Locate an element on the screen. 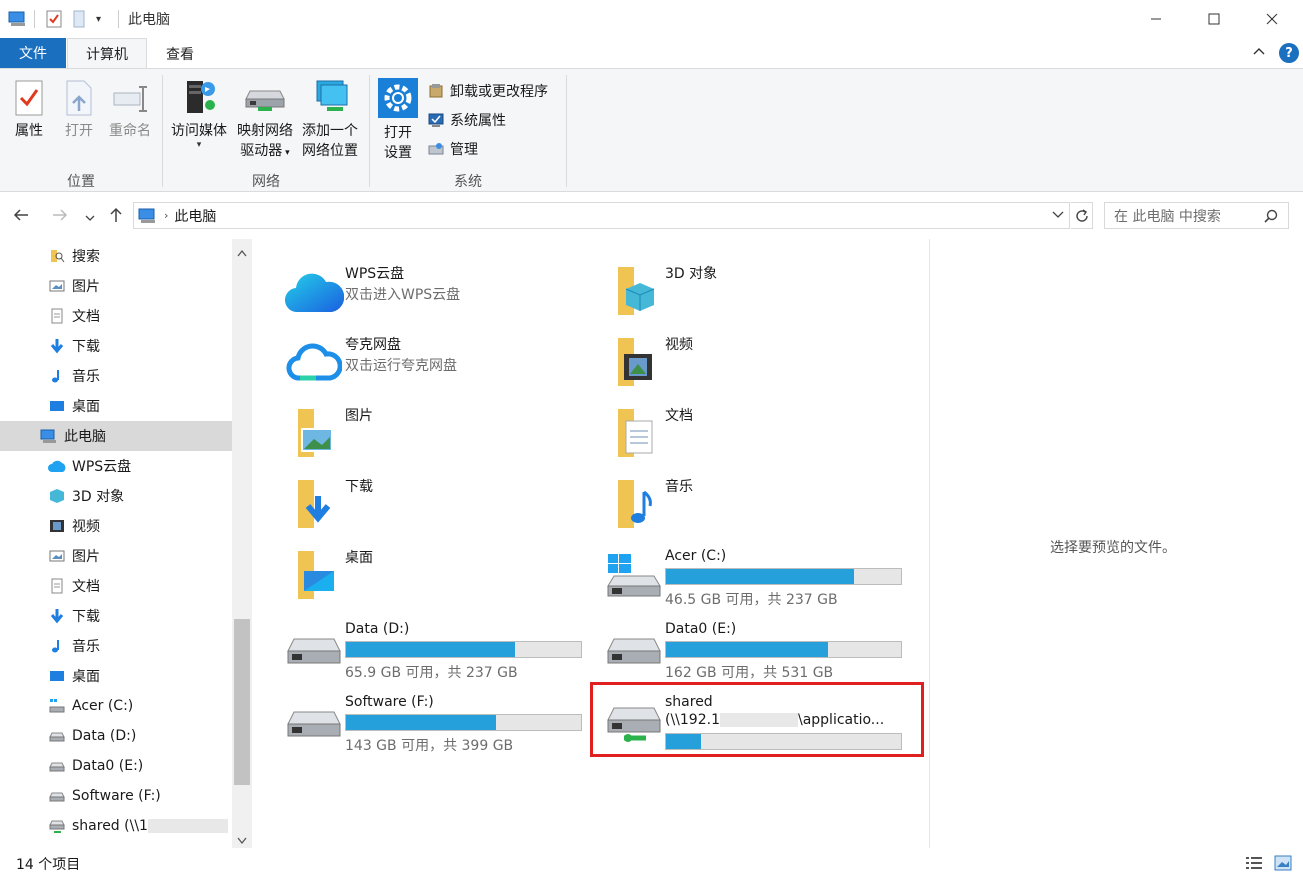  address-history-dropdown-icon is located at coordinates (1058, 216).